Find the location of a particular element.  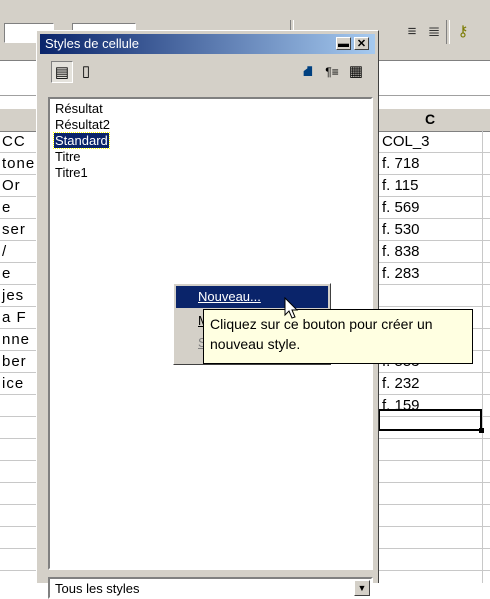

selected-cell-outline is located at coordinates (430, 420).